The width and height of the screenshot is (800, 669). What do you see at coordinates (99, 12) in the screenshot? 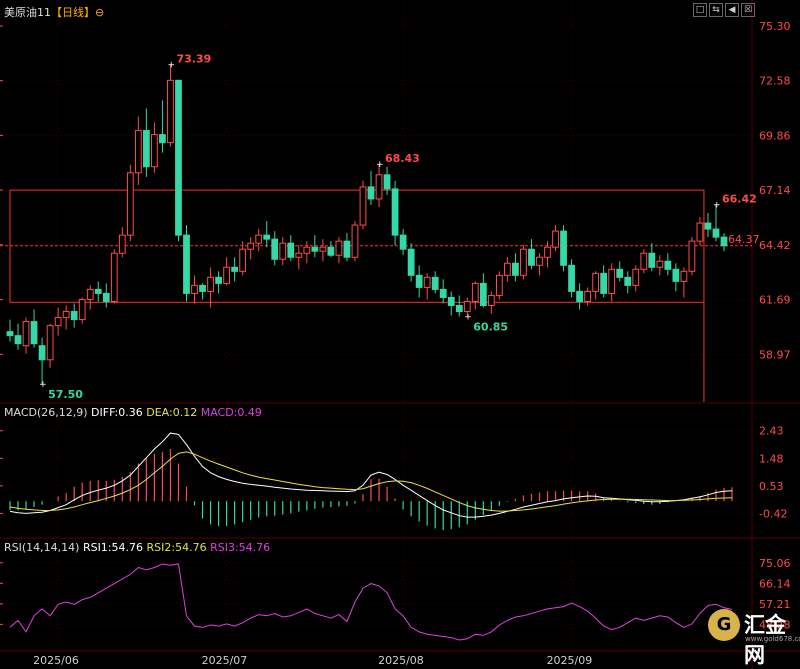
I see `circle-minus-icon: ⊖` at bounding box center [99, 12].